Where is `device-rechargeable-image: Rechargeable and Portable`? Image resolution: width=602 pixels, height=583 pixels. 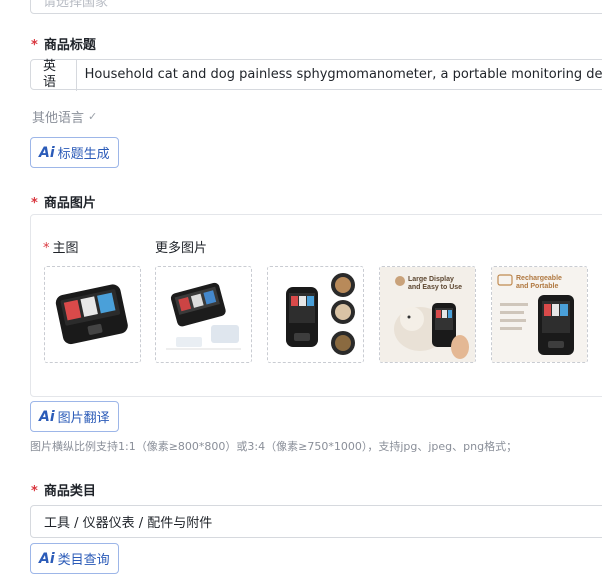
device-rechargeable-image: Rechargeable and Portable is located at coordinates (539, 314).